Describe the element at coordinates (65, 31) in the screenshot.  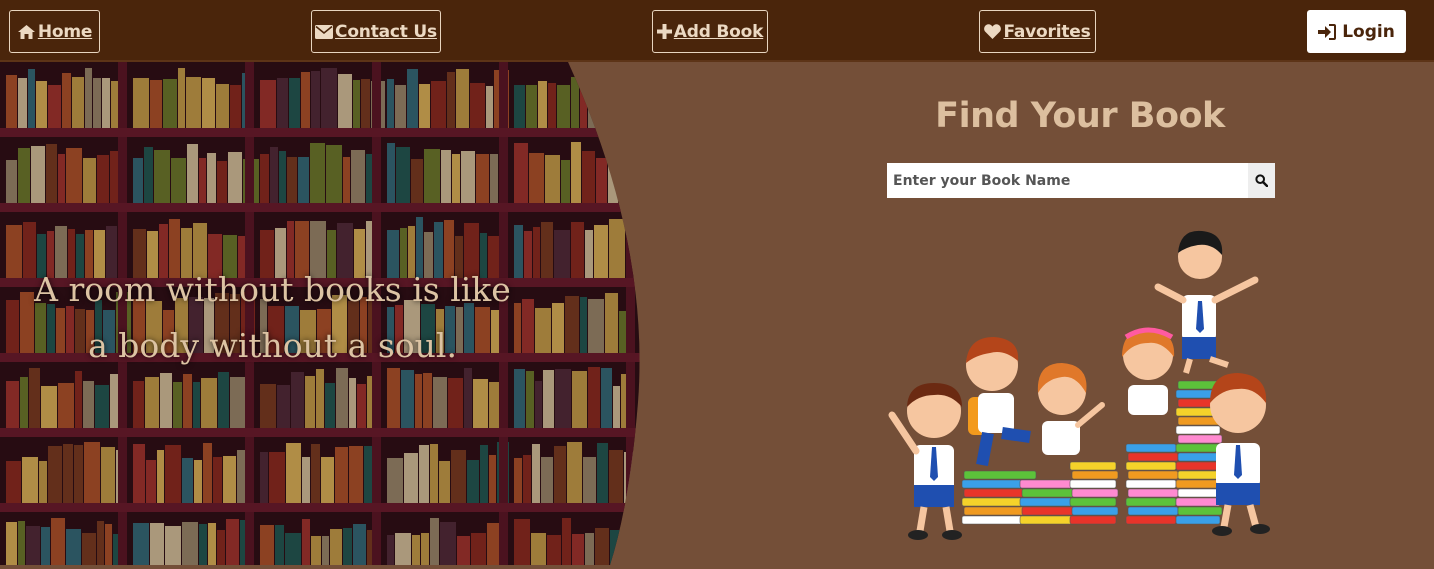
I see `home-label: Home` at that location.